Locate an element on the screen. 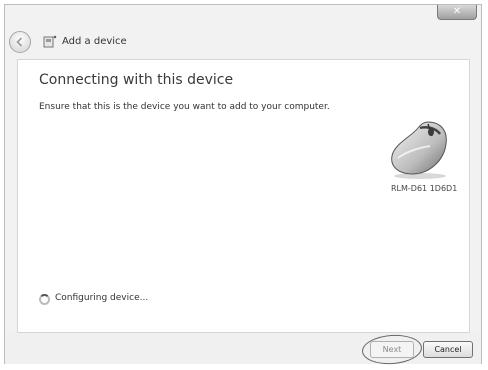 This screenshot has width=488, height=370. wizard-title: Add a device is located at coordinates (94, 41).